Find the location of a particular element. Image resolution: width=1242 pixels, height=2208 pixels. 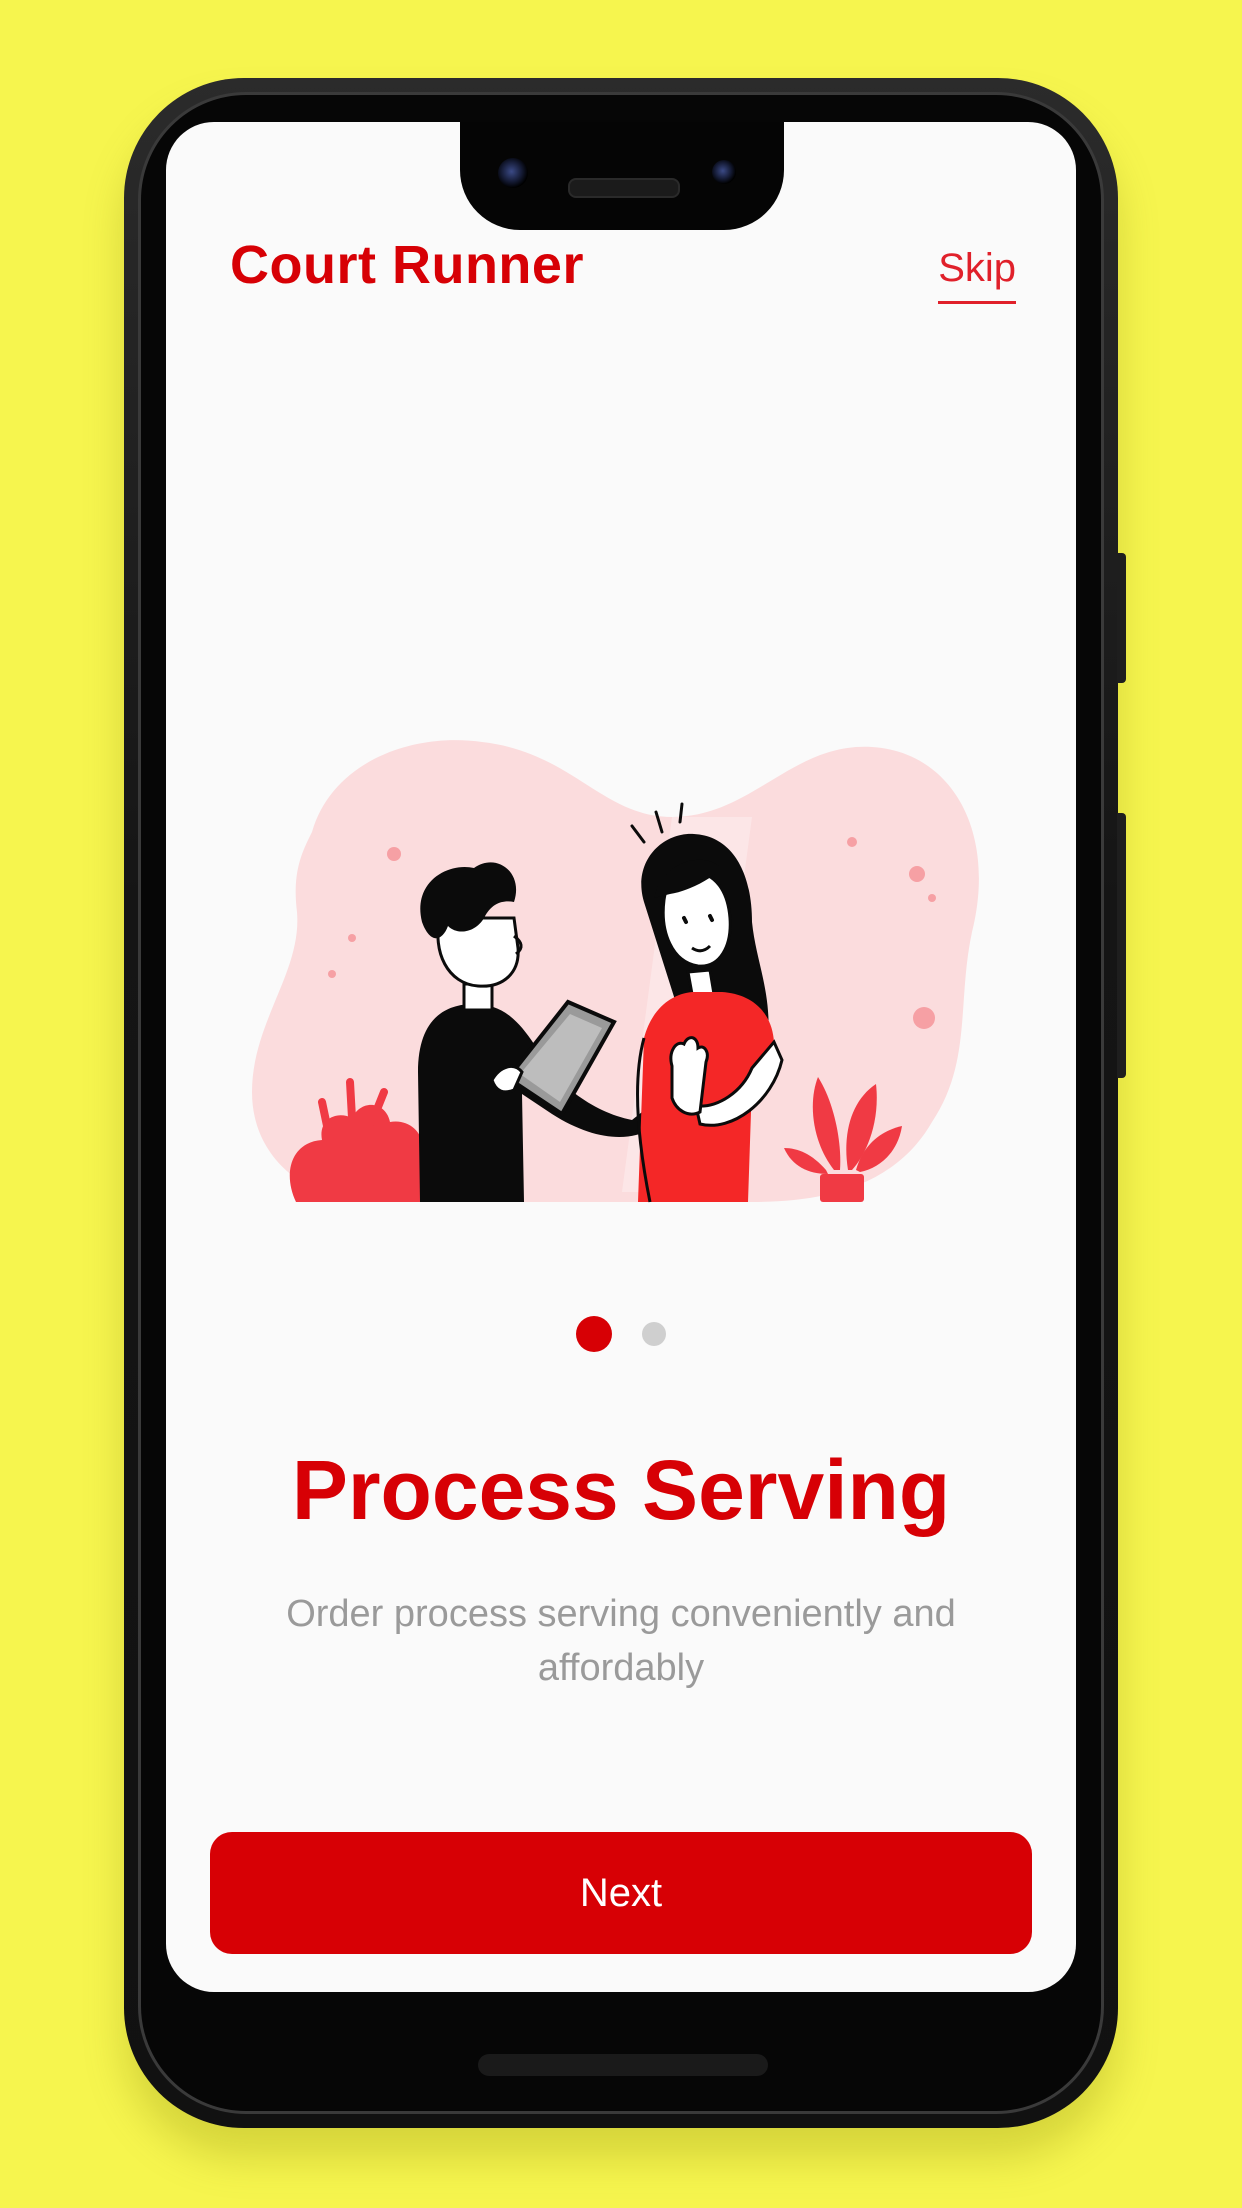

power-button is located at coordinates (1121, 618).